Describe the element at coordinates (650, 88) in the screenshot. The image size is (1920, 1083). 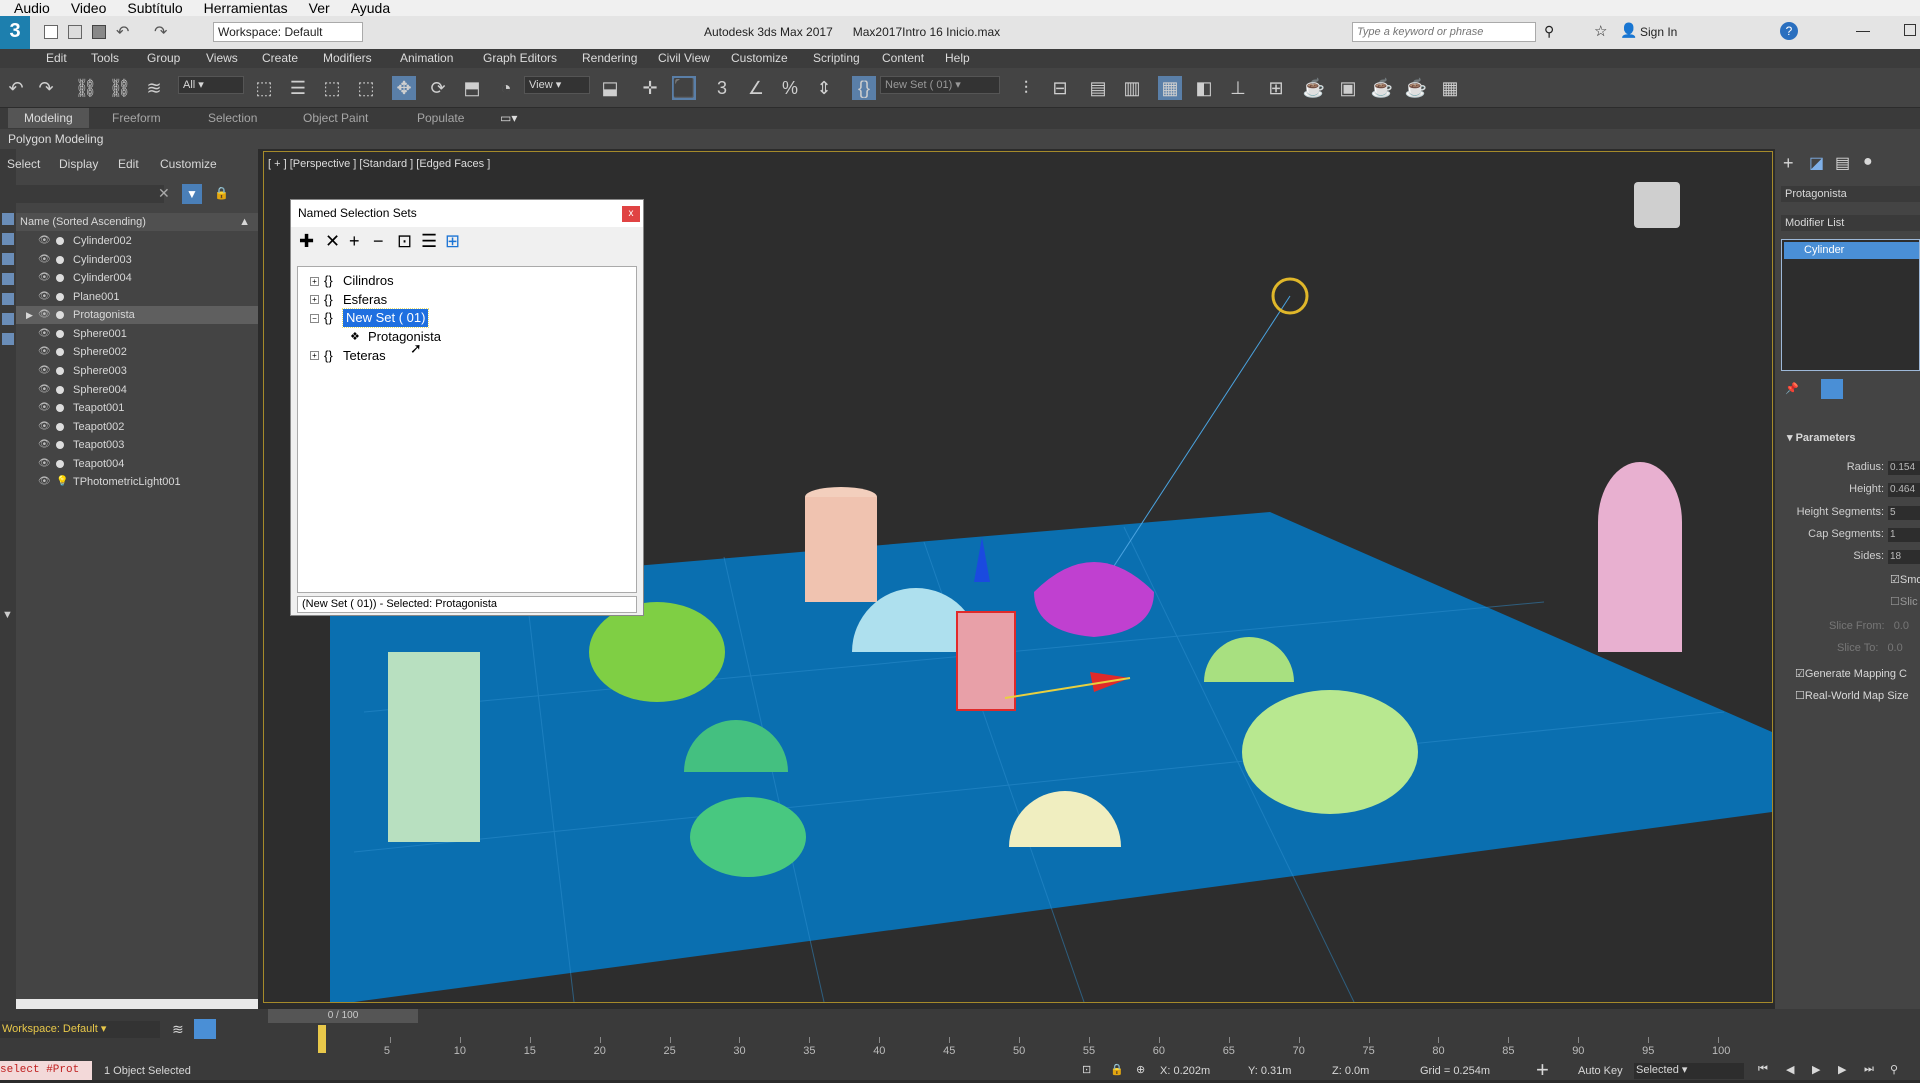
I see `select-manipulate-icon: ✛` at that location.